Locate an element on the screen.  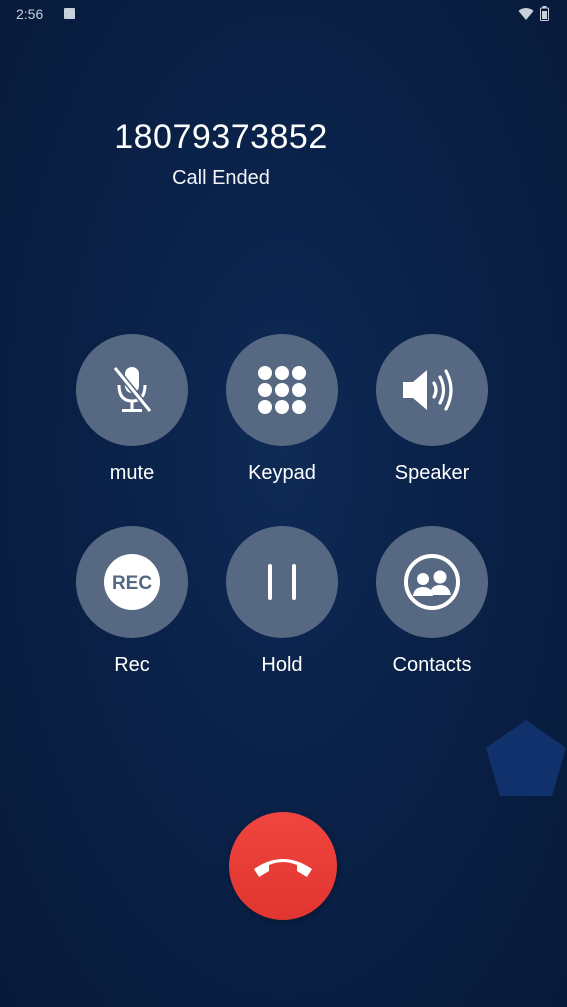
hold-button: Hold is located at coordinates (282, 601).